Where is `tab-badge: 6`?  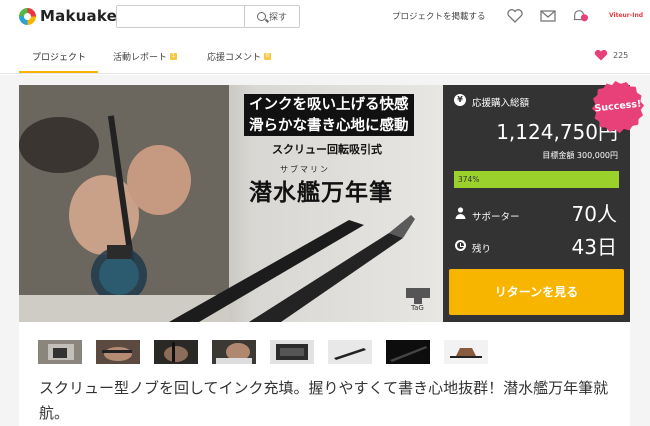
tab-badge: 6 is located at coordinates (268, 56).